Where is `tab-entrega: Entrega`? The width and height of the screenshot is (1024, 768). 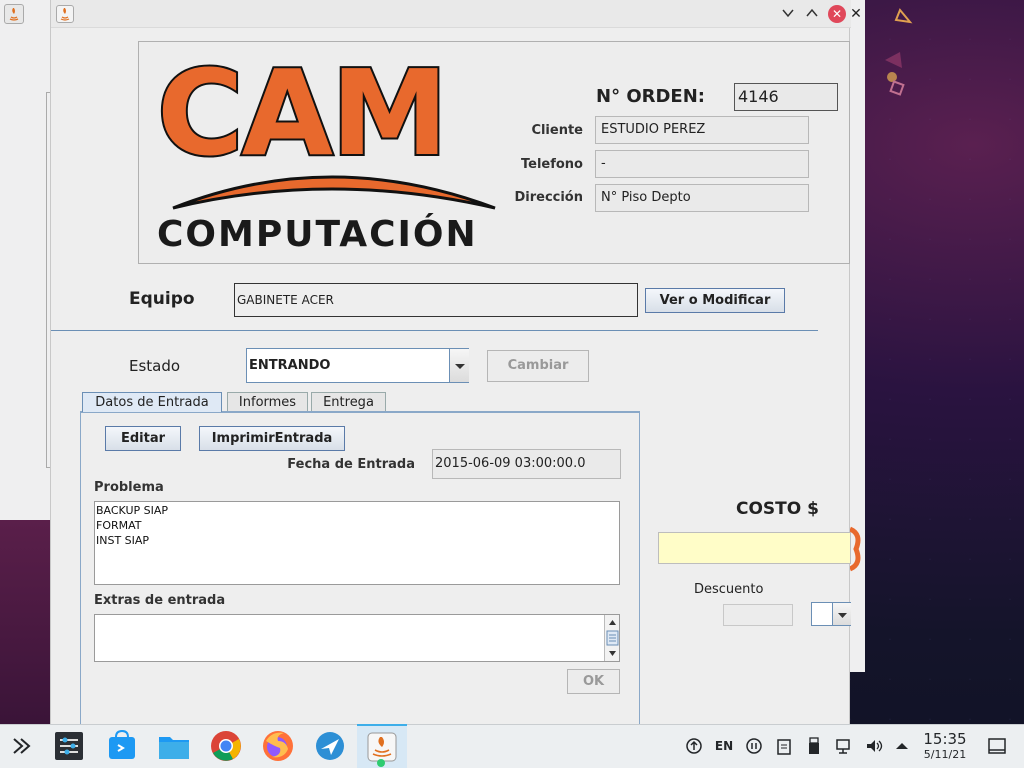 tab-entrega: Entrega is located at coordinates (348, 402).